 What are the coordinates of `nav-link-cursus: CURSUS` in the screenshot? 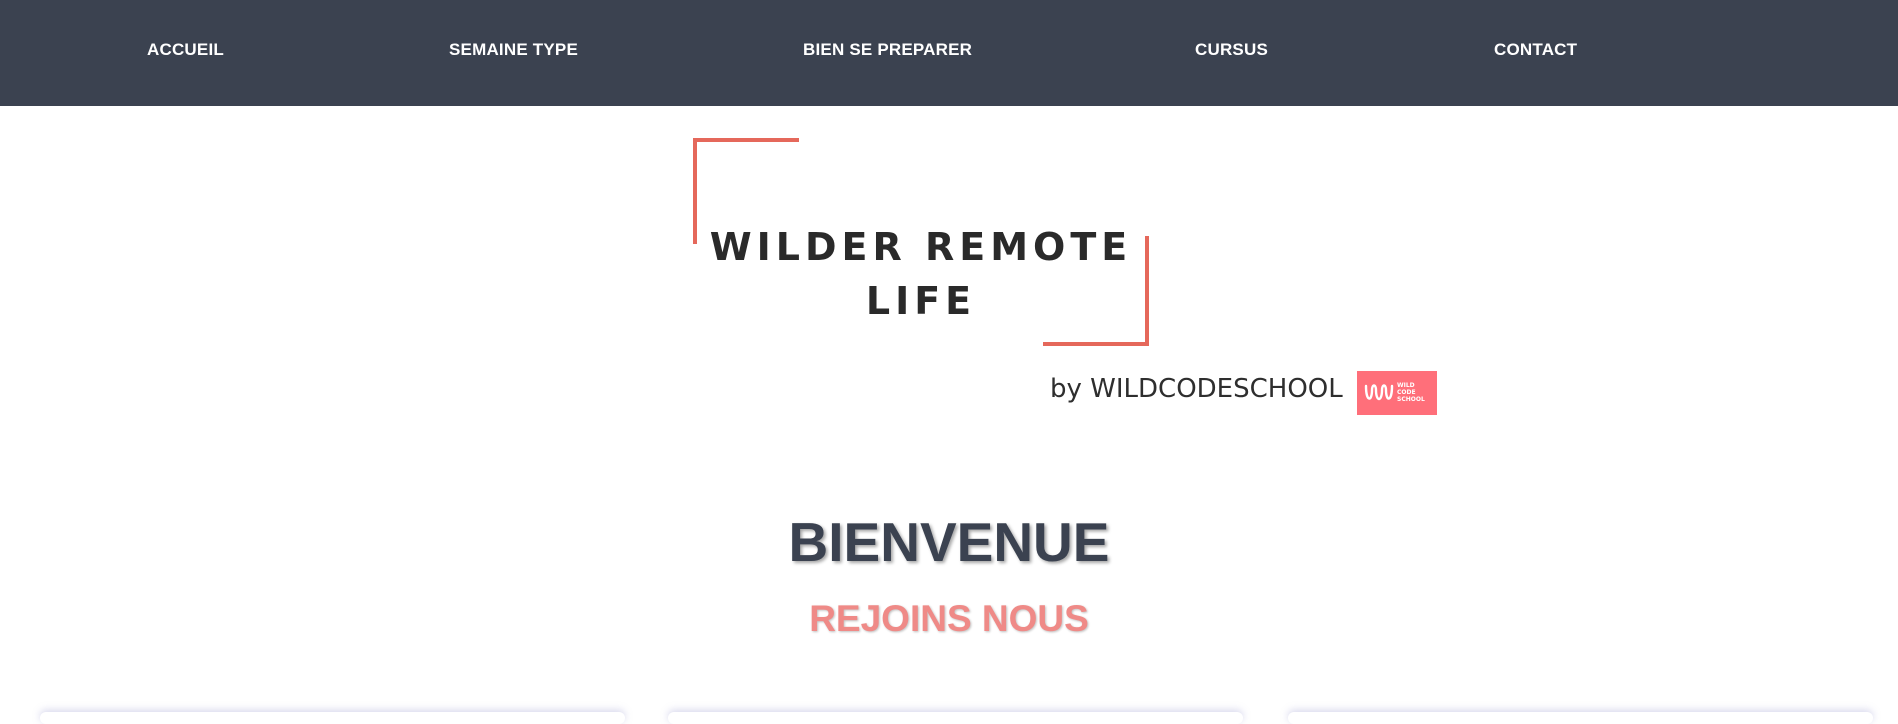 It's located at (1231, 50).